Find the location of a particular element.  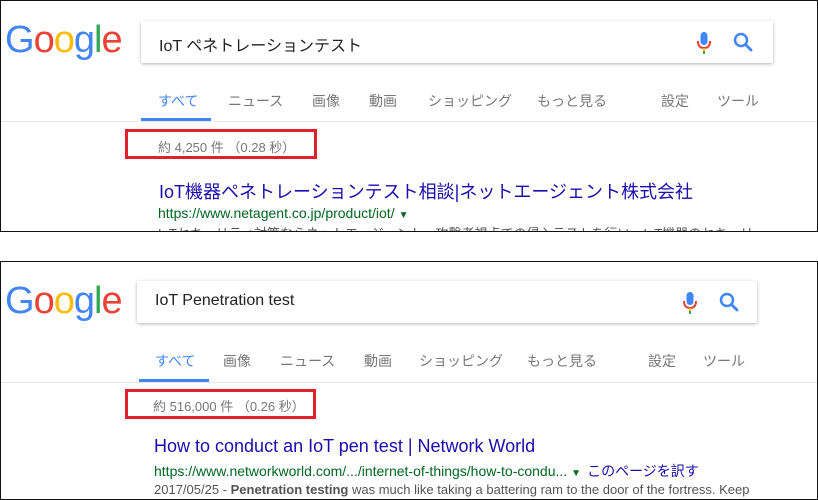

search-box: IoT ペネトレーションテスト is located at coordinates (457, 42).